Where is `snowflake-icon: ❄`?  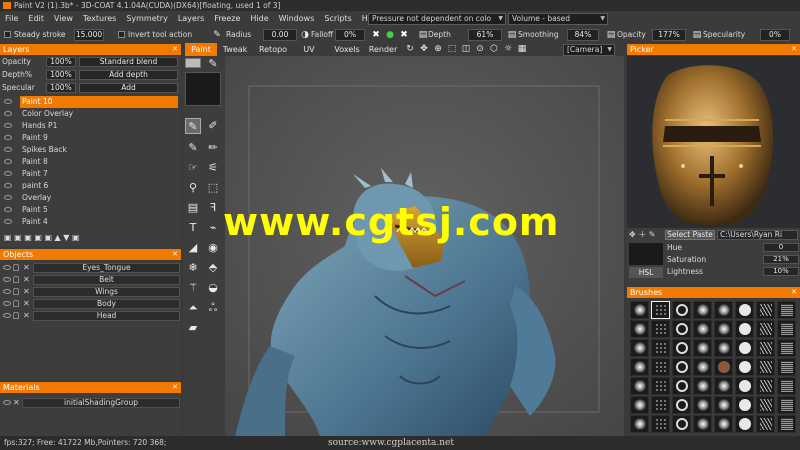 snowflake-icon: ❄ is located at coordinates (193, 268).